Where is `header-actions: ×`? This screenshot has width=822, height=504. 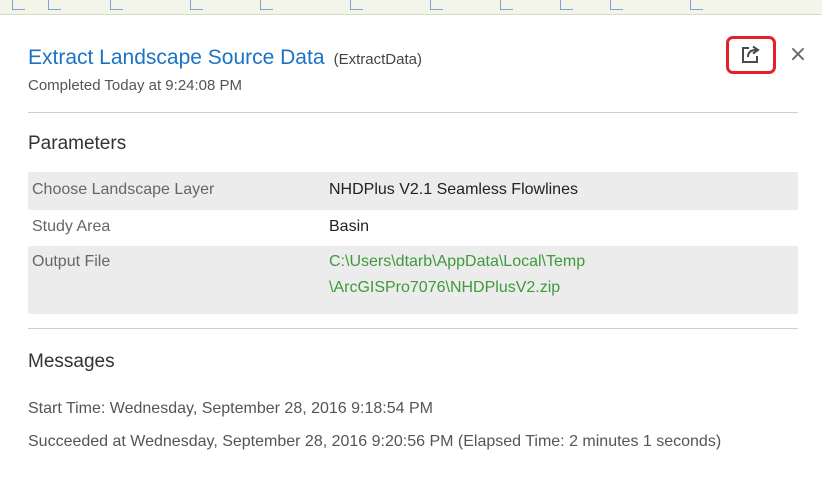
header-actions: × is located at coordinates (769, 56).